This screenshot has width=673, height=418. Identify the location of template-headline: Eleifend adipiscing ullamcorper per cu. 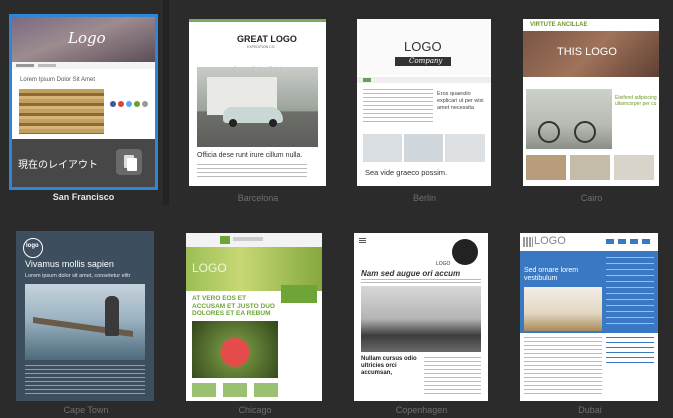
(636, 101).